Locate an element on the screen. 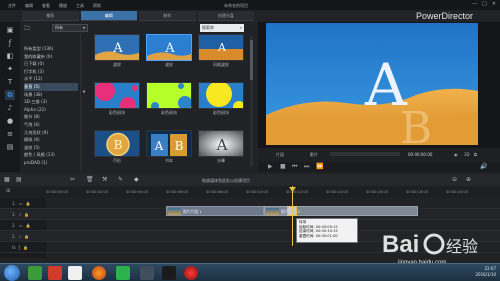 Image resolution: width=500 pixels, height=281 pixels. delete-icon: 🗑 is located at coordinates (90, 179).